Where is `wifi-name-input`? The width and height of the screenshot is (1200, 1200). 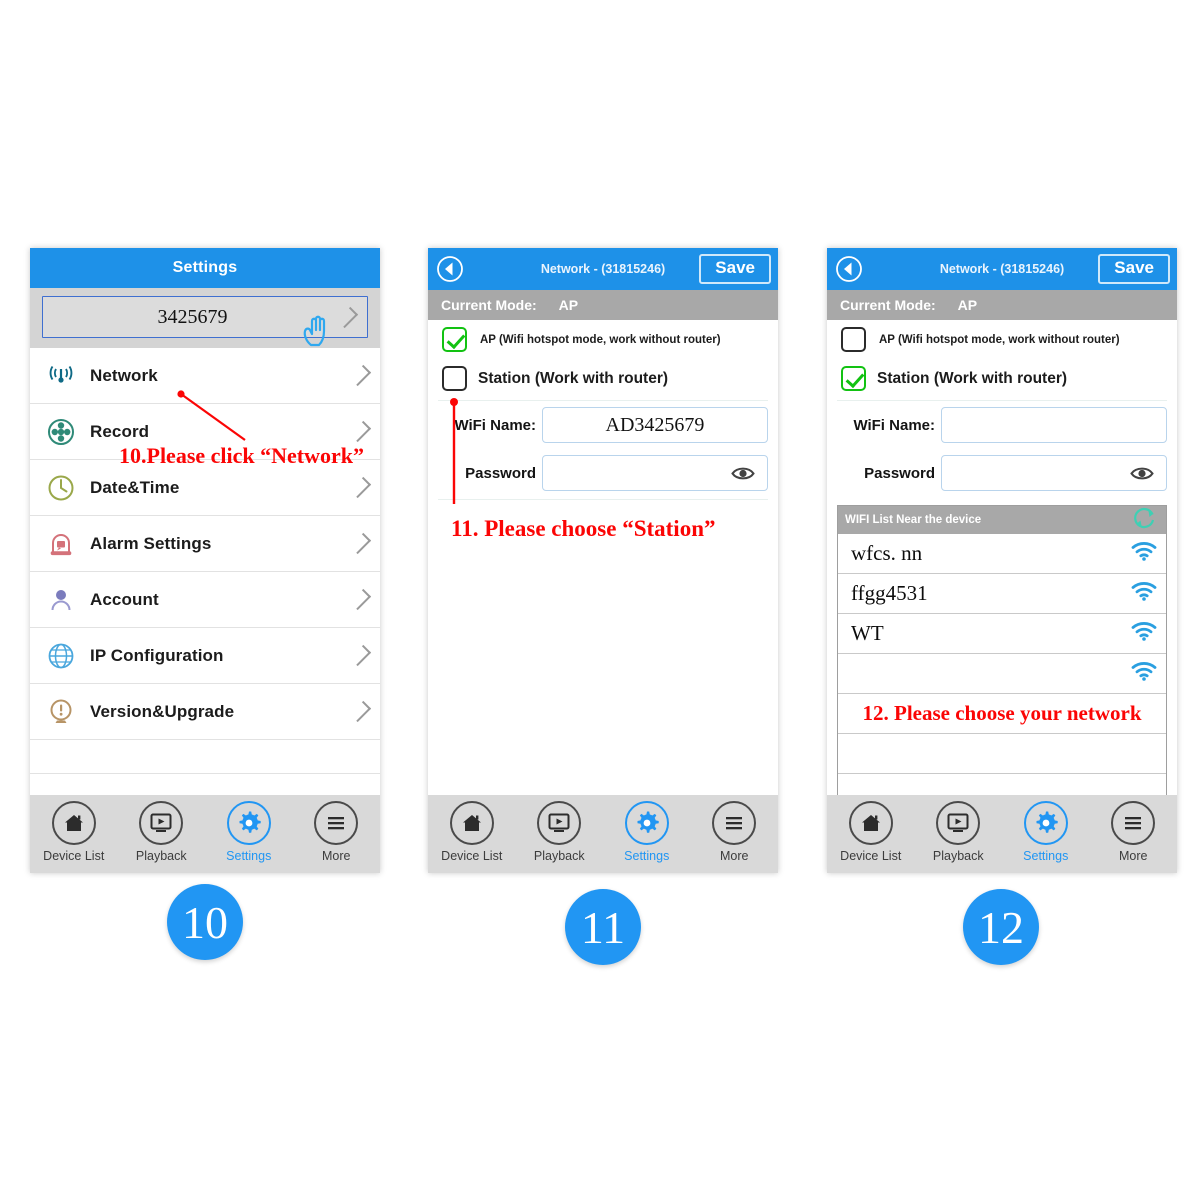
wifi-name-input is located at coordinates (1054, 425).